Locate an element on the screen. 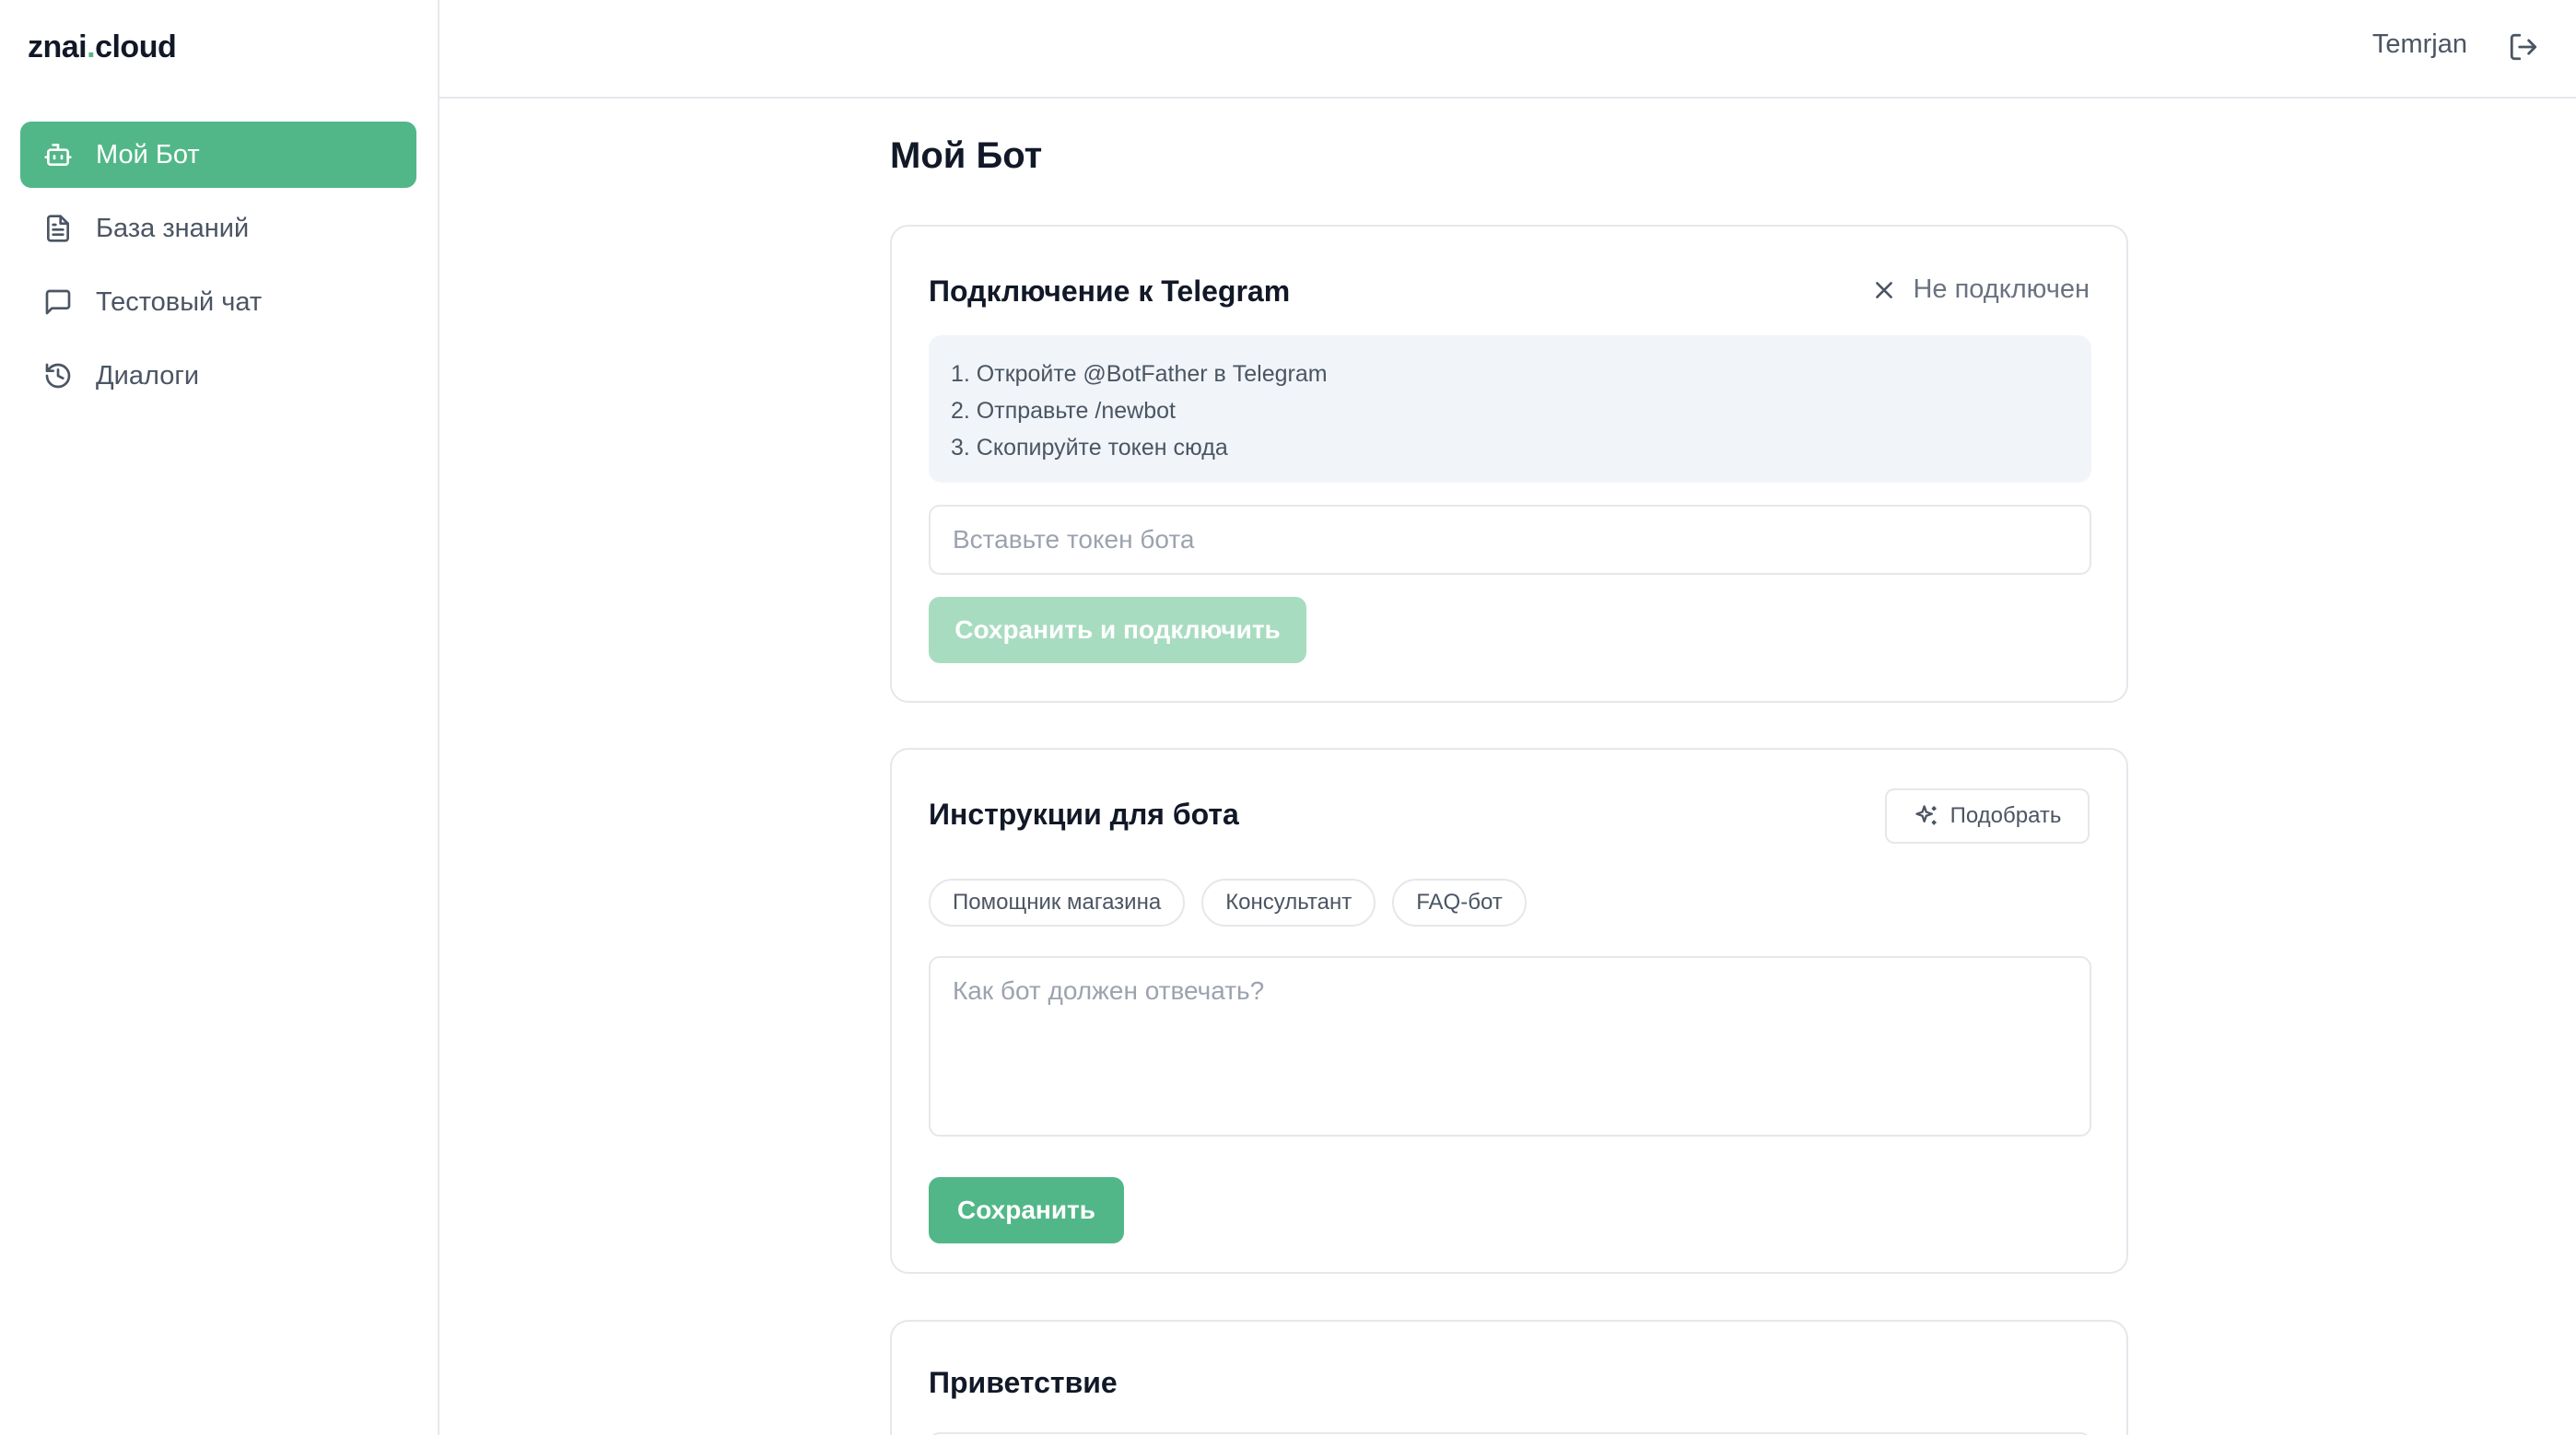 This screenshot has height=1435, width=2576. sidebar-nav: Мой Бот База знаний Тестовый чат Диалоги is located at coordinates (218, 269).